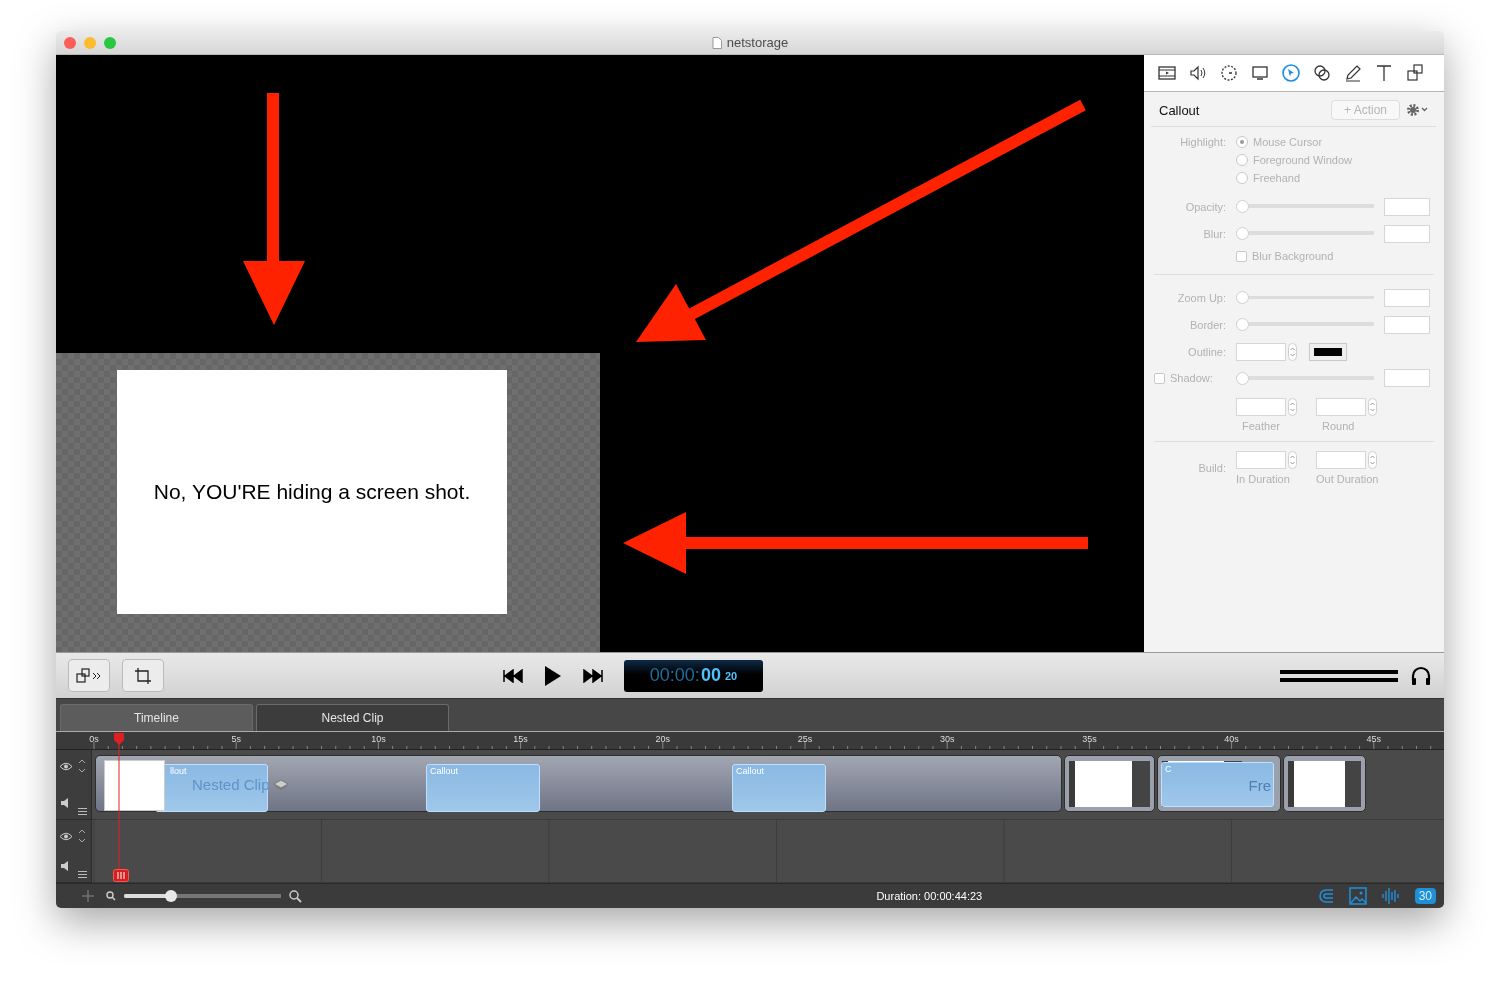 The image size is (1500, 989). What do you see at coordinates (70, 42) in the screenshot?
I see `close-button` at bounding box center [70, 42].